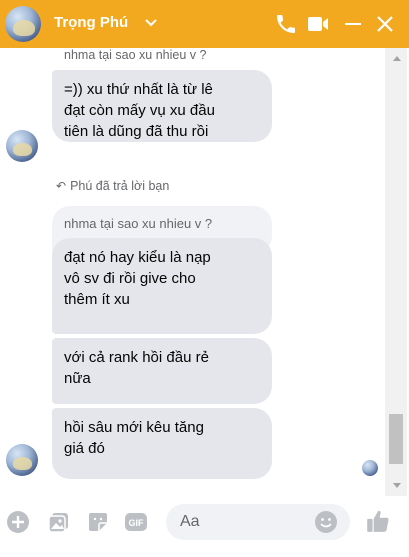 The width and height of the screenshot is (409, 557). Describe the element at coordinates (137, 257) in the screenshot. I see `message-line: đạt nó hay kiểu là nạp` at that location.